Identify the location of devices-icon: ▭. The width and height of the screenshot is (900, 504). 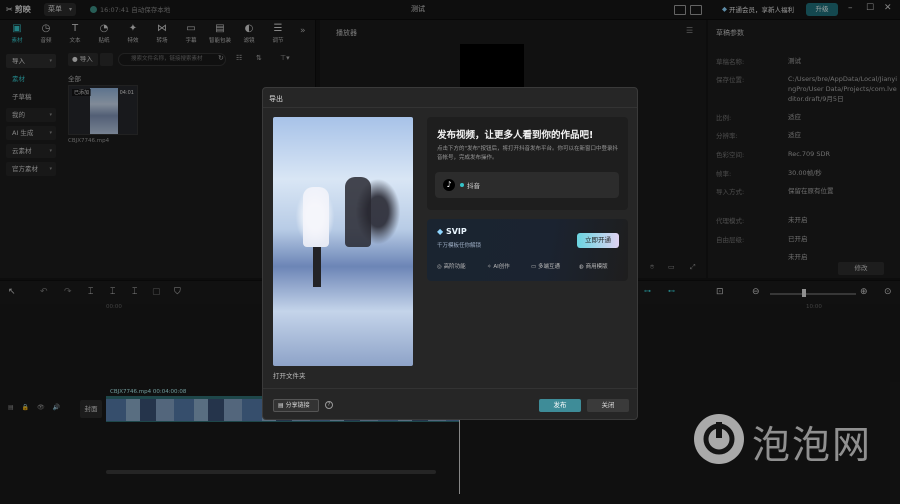
(534, 267).